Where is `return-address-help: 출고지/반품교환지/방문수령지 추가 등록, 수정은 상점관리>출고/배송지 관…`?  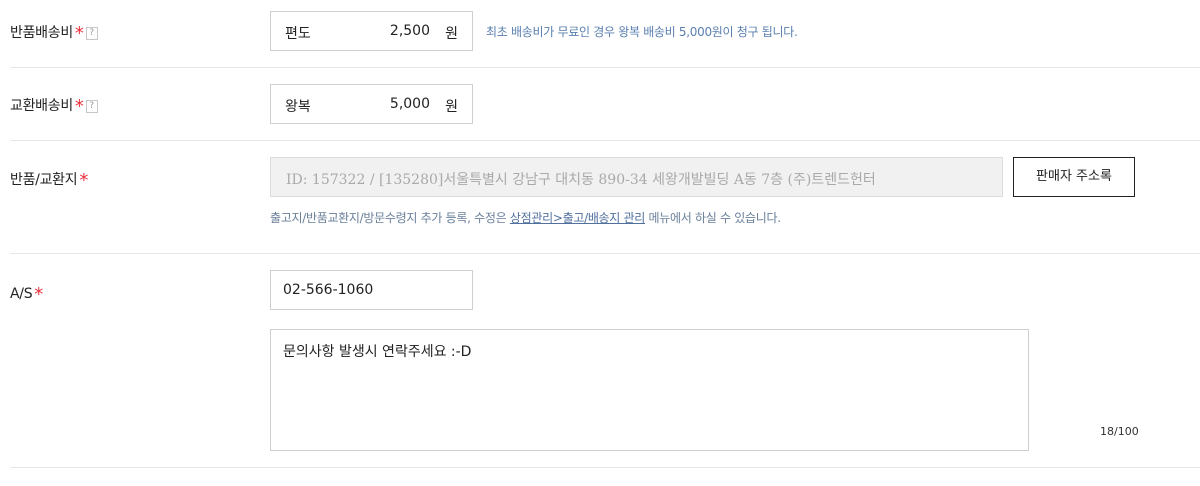
return-address-help: 출고지/반품교환지/방문수령지 추가 등록, 수정은 상점관리>출고/배송지 관… is located at coordinates (525, 217).